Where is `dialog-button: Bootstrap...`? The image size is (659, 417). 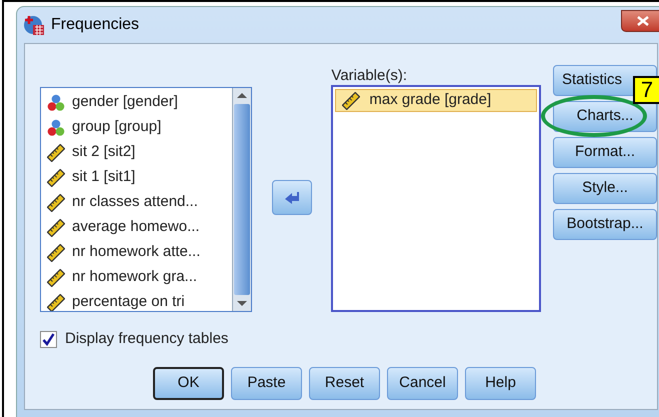
dialog-button: Bootstrap... is located at coordinates (605, 224).